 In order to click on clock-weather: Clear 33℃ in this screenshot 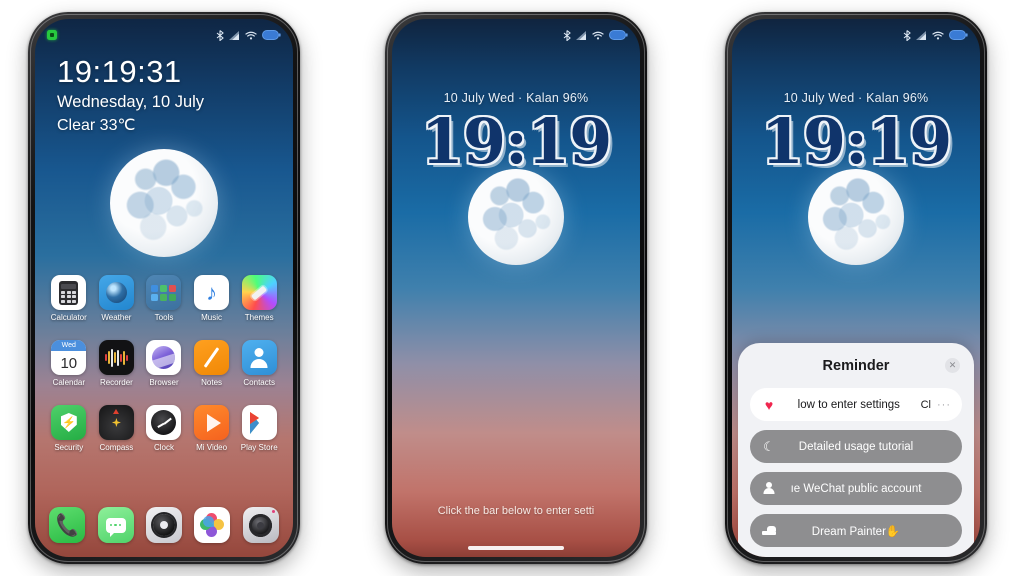, I will do `click(96, 125)`.